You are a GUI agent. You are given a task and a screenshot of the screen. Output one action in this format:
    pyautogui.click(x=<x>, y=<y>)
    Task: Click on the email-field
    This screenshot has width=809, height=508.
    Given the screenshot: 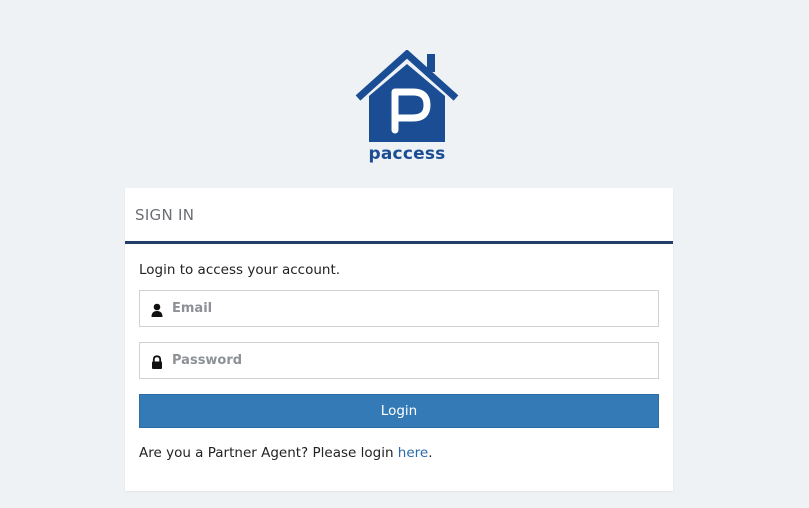 What is the action you would take?
    pyautogui.click(x=399, y=308)
    